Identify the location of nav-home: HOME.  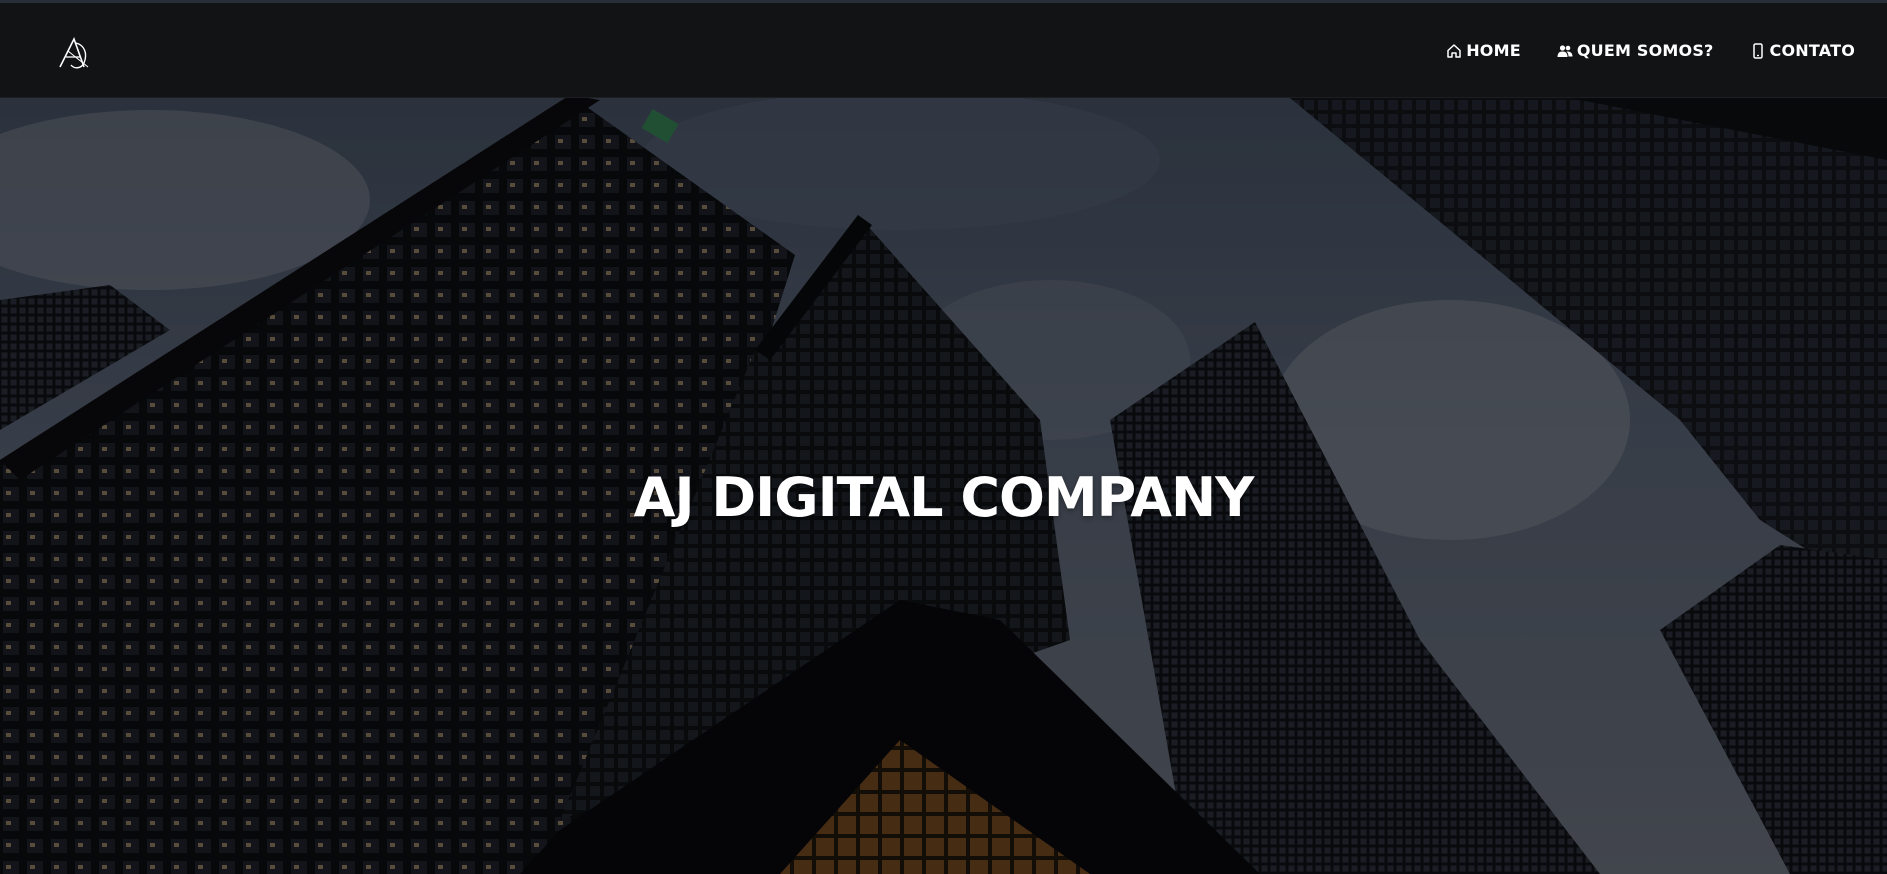
(1483, 50).